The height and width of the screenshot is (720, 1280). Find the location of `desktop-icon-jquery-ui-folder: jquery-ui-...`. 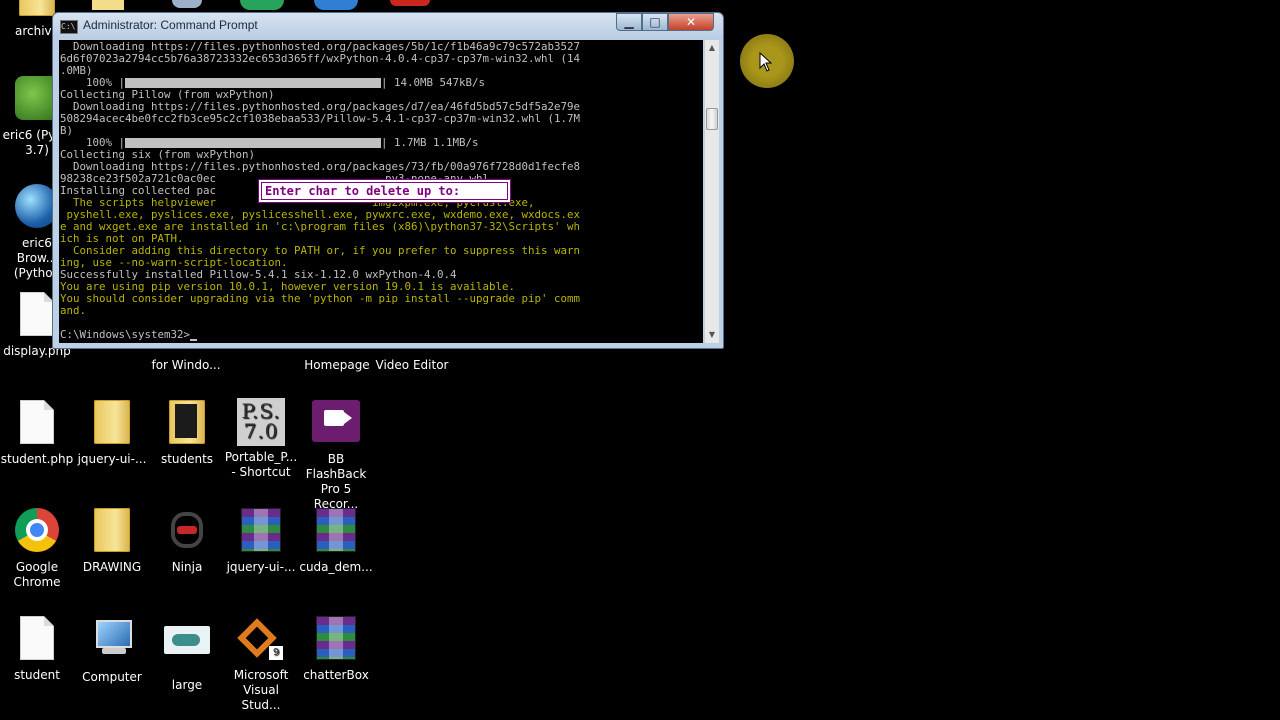

desktop-icon-jquery-ui-folder: jquery-ui-... is located at coordinates (112, 432).